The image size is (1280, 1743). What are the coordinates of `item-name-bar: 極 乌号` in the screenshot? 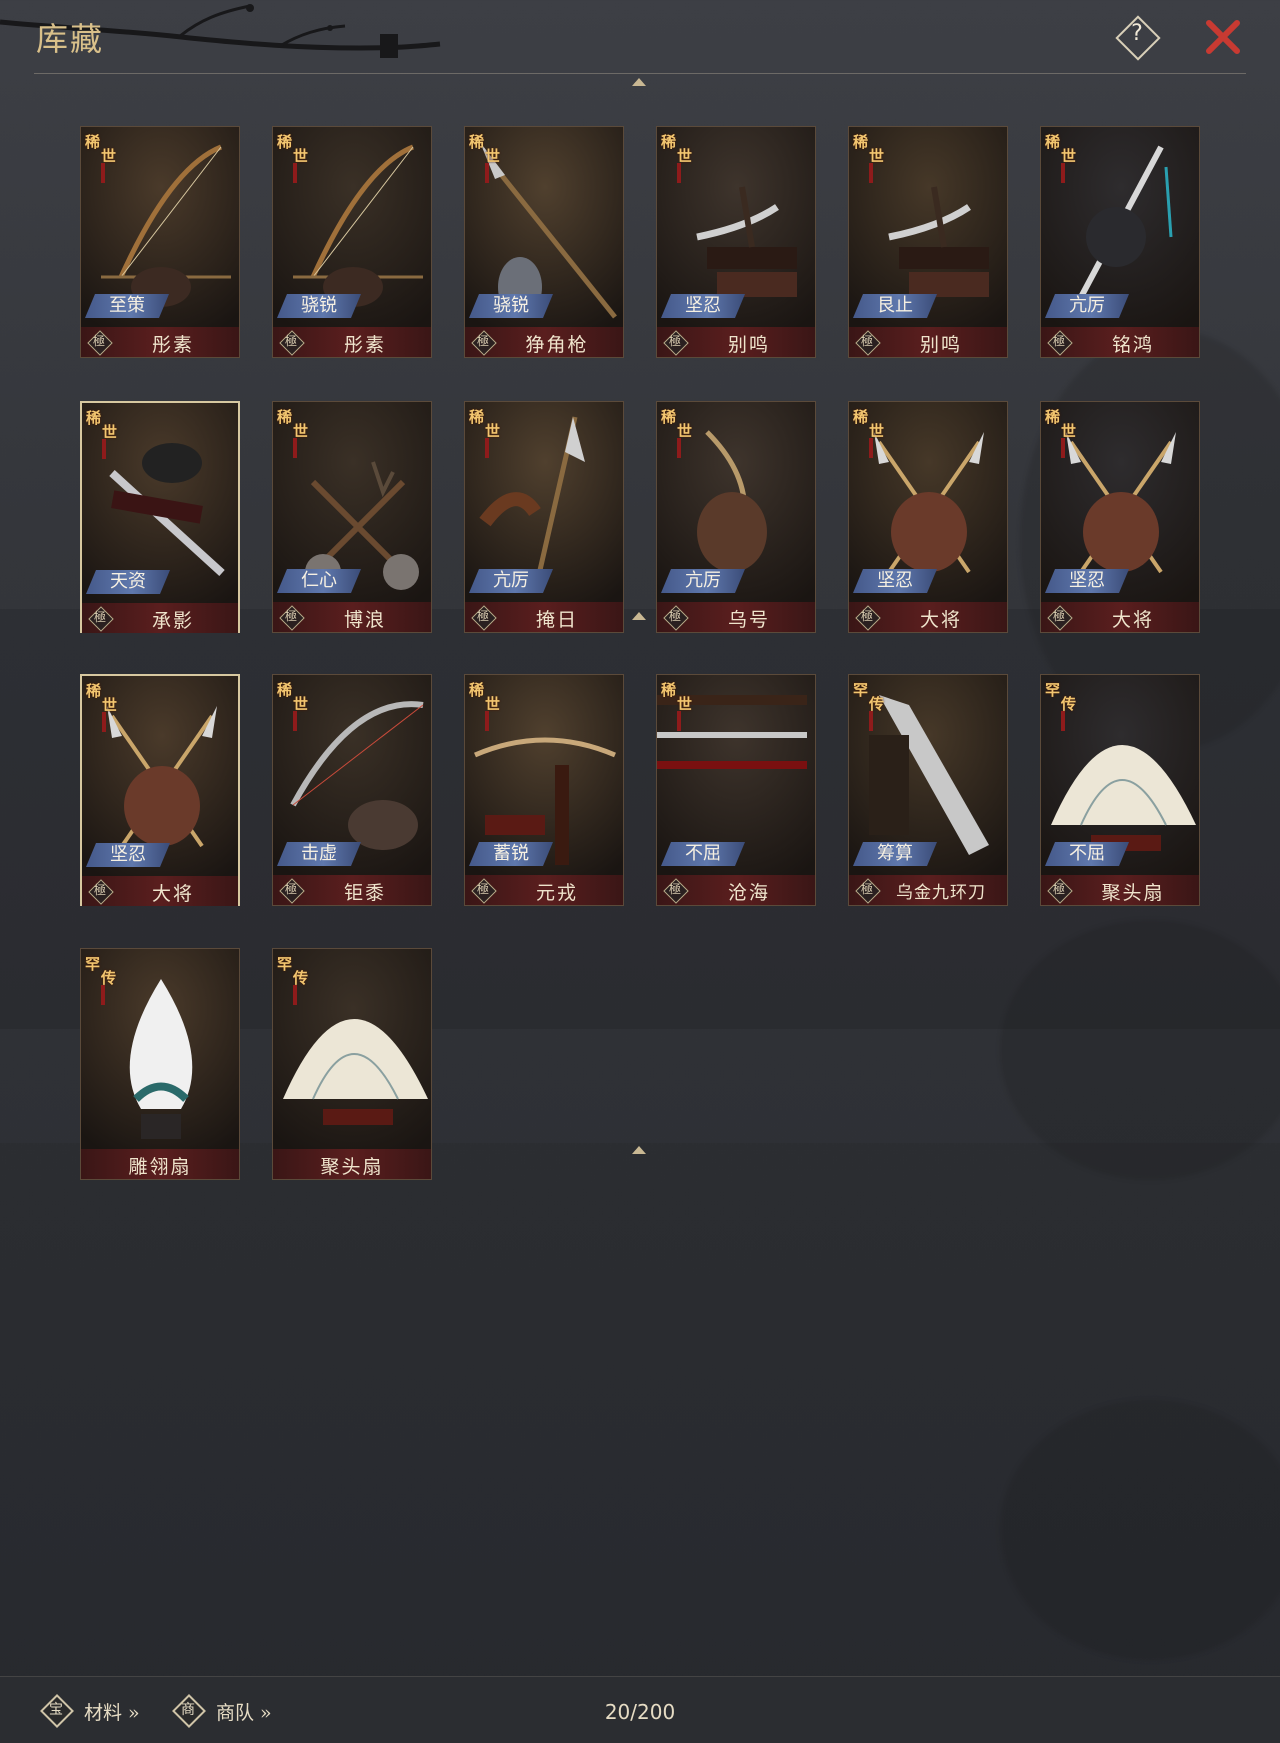 It's located at (736, 617).